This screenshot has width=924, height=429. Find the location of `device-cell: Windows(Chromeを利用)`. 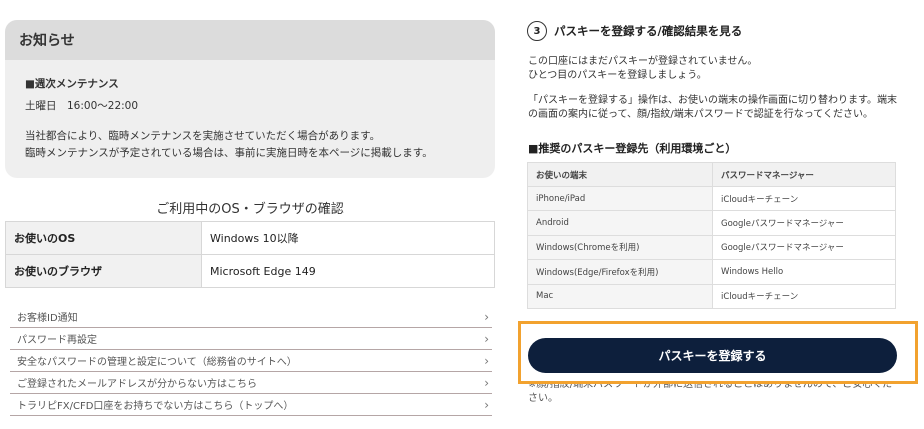

device-cell: Windows(Chromeを利用) is located at coordinates (620, 247).